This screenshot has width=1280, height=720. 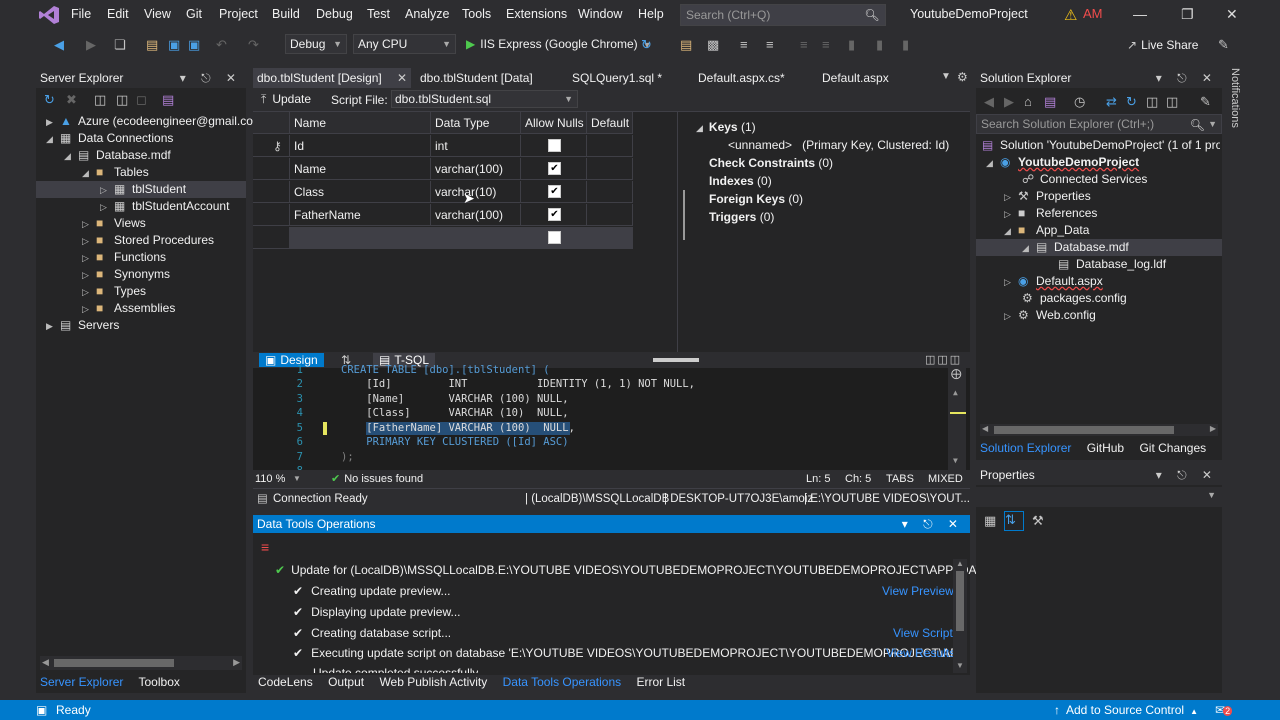 What do you see at coordinates (286, 14) in the screenshot?
I see `menu-build: Build` at bounding box center [286, 14].